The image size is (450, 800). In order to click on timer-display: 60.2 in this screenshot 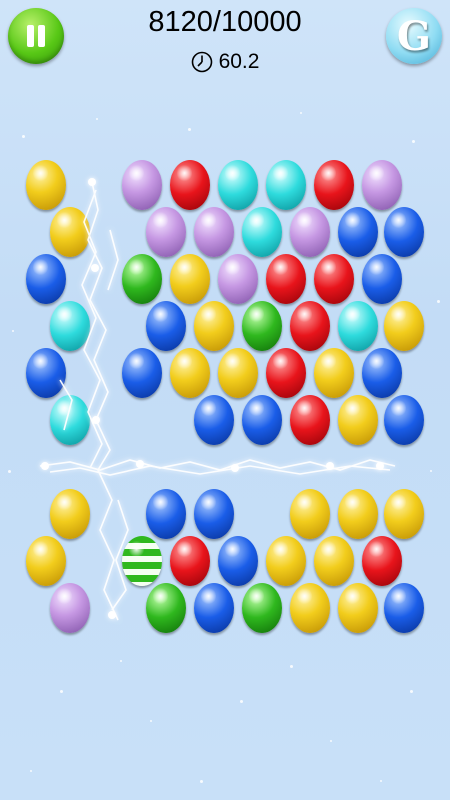, I will do `click(225, 62)`.